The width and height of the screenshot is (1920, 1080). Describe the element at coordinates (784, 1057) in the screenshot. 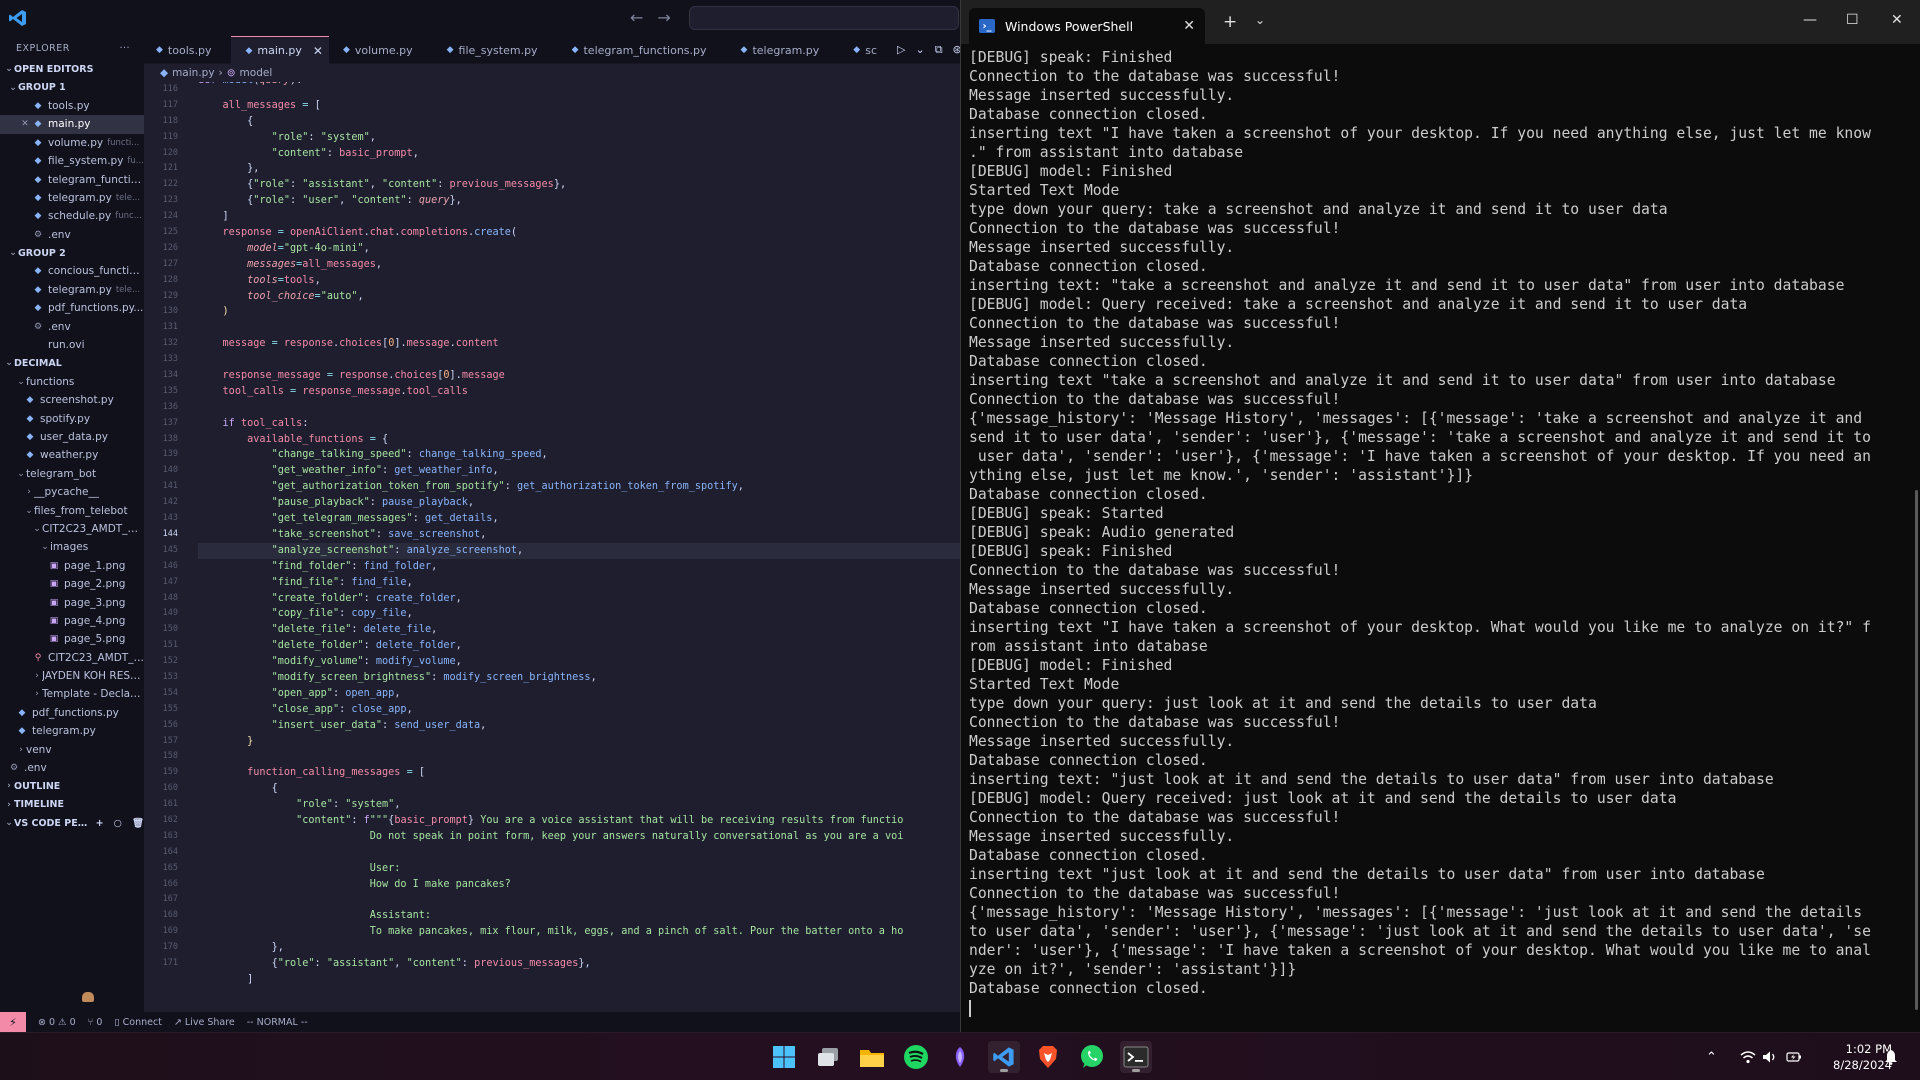

I see `start-icon` at that location.